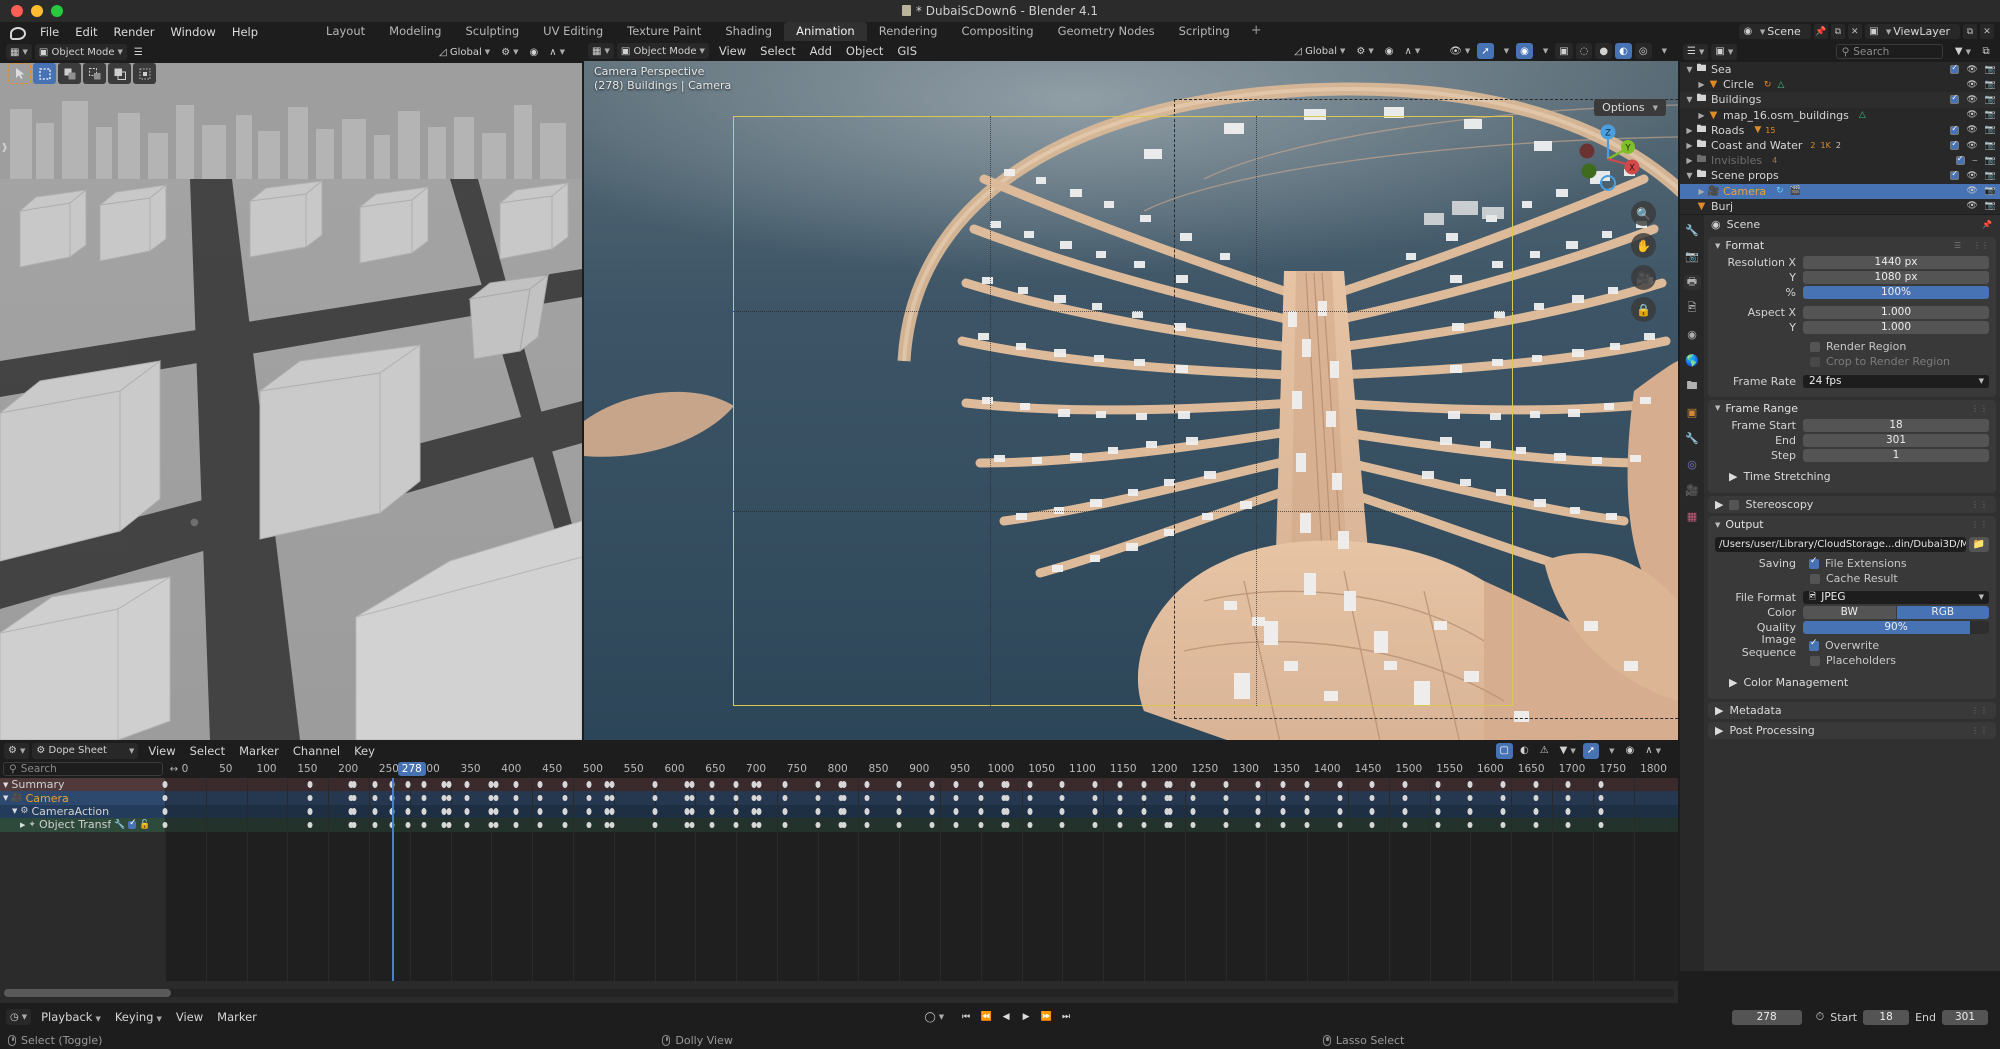 Image resolution: width=2000 pixels, height=1049 pixels. I want to click on view-layer-tab-icon: 🖻, so click(1692, 308).